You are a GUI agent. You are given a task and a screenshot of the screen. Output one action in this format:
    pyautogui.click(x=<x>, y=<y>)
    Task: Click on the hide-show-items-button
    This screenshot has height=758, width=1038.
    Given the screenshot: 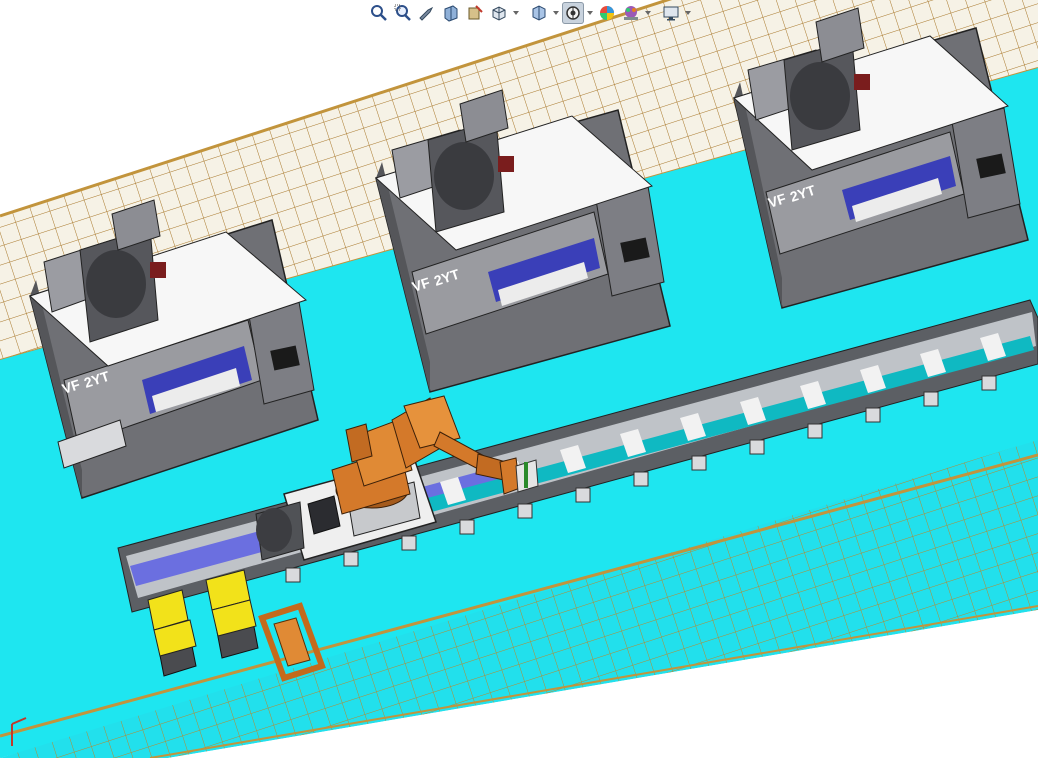 What is the action you would take?
    pyautogui.click(x=573, y=13)
    